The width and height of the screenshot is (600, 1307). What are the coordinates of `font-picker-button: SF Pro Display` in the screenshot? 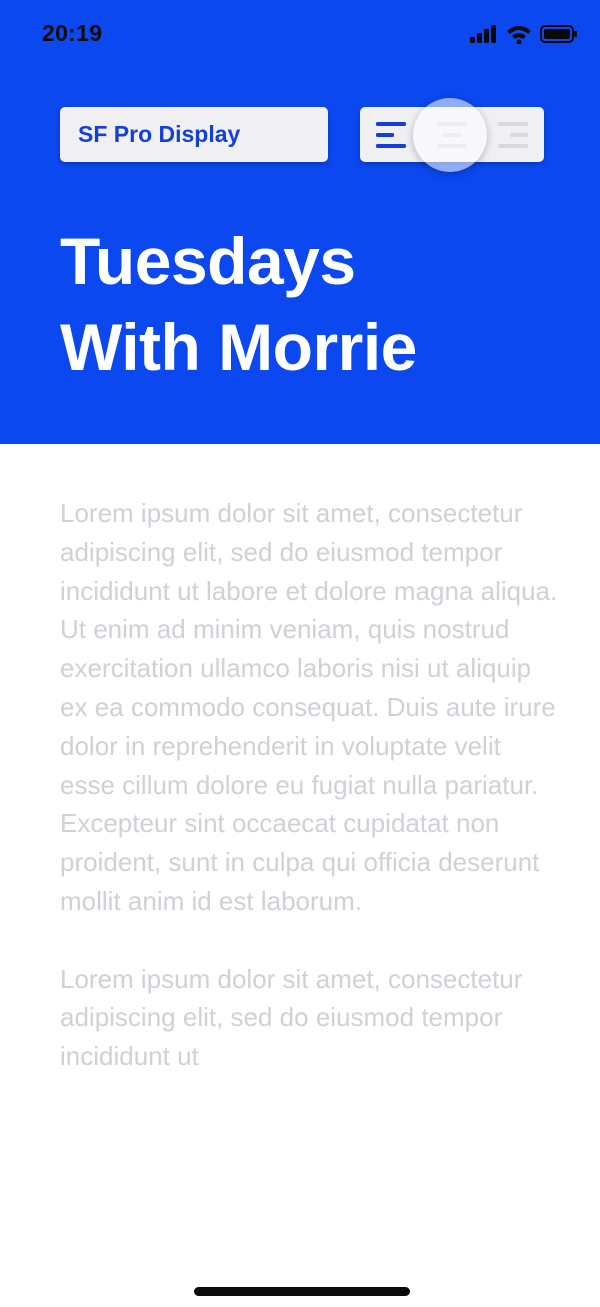 It's located at (194, 134).